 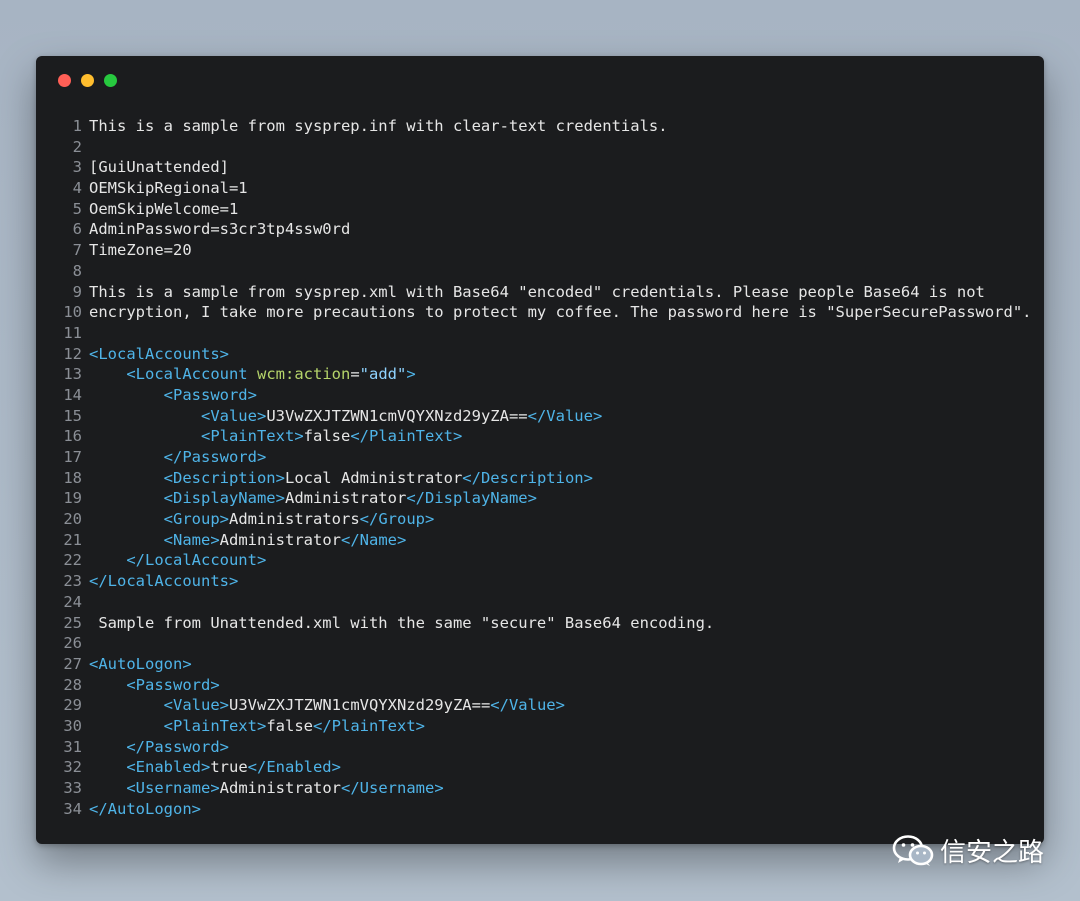 I want to click on line-number: 30, so click(x=72, y=725).